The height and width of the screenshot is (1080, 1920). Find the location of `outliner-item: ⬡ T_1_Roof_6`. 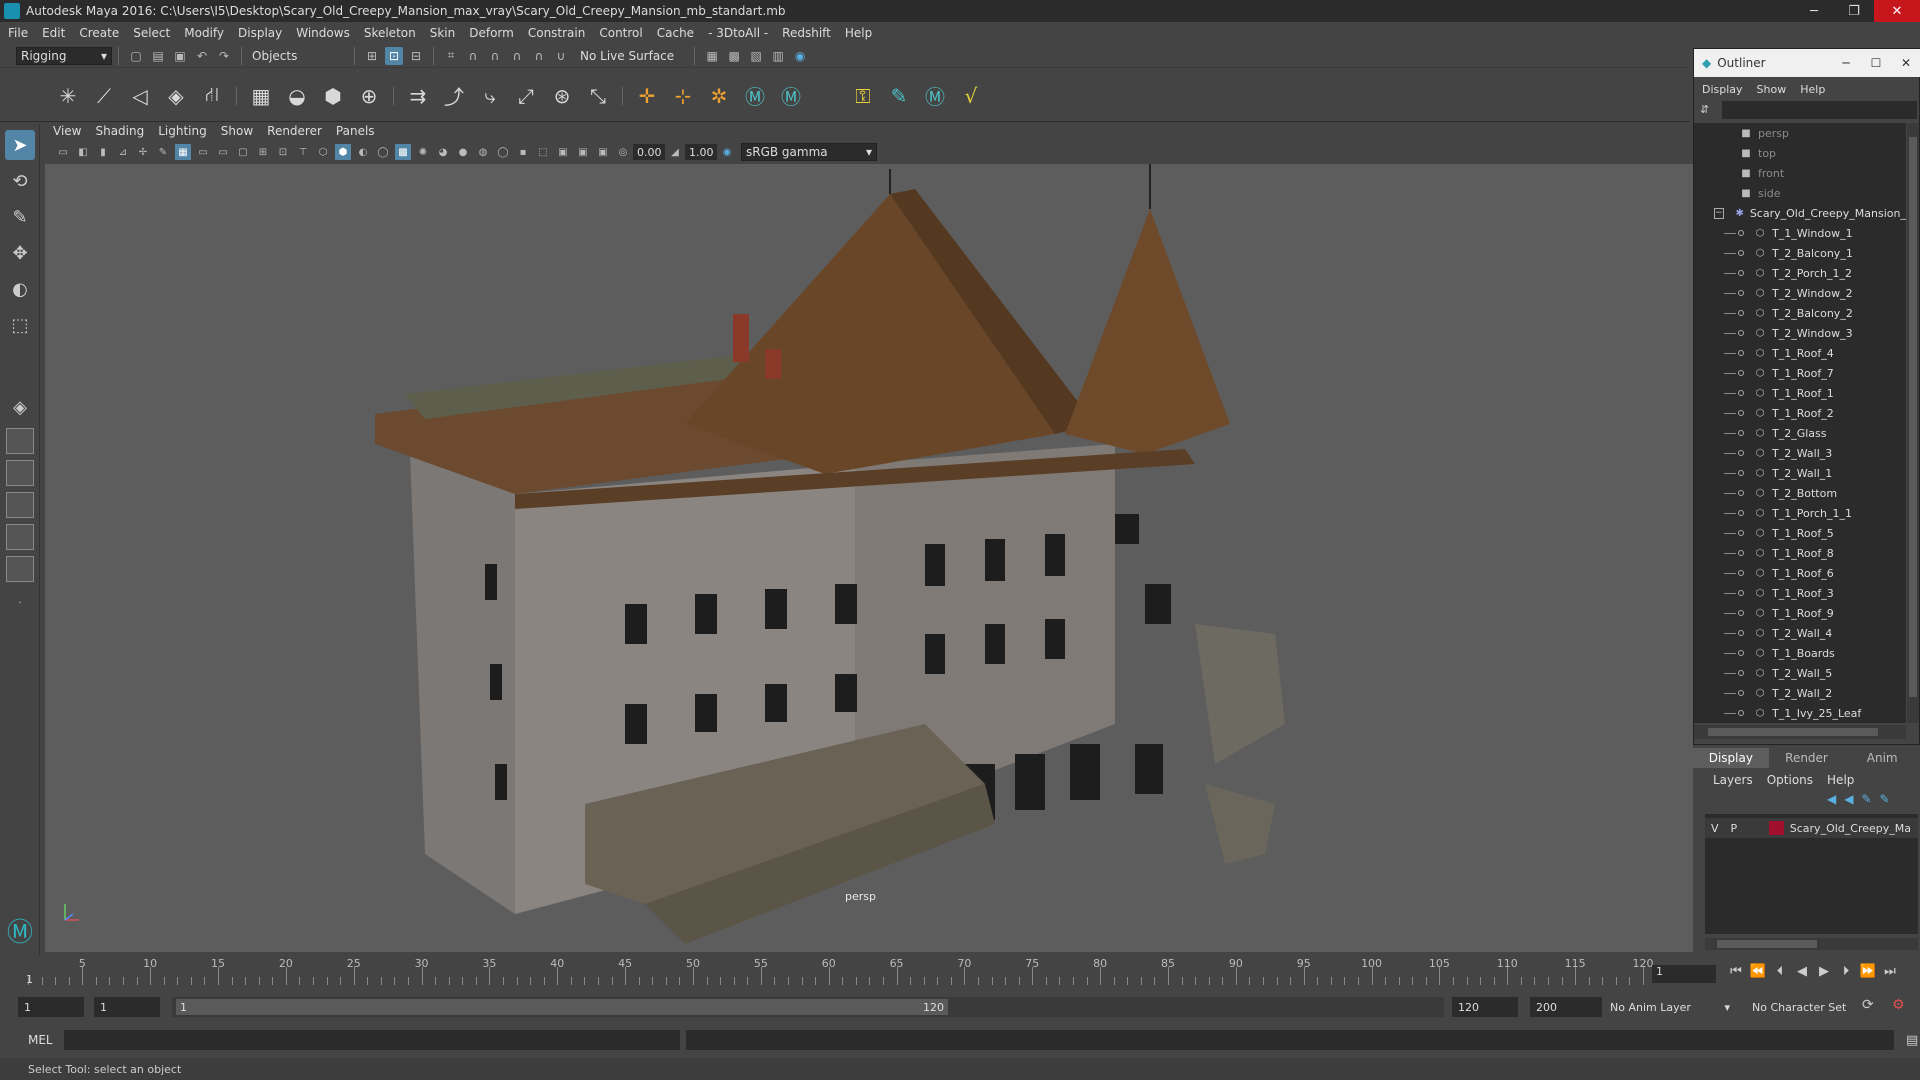

outliner-item: ⬡ T_1_Roof_6 is located at coordinates (1800, 573).